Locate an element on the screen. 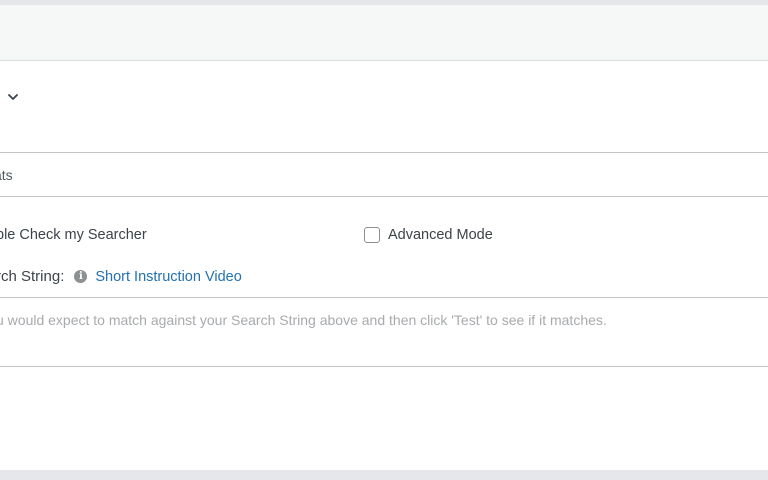 Image resolution: width=768 pixels, height=480 pixels. bottom-strip is located at coordinates (384, 475).